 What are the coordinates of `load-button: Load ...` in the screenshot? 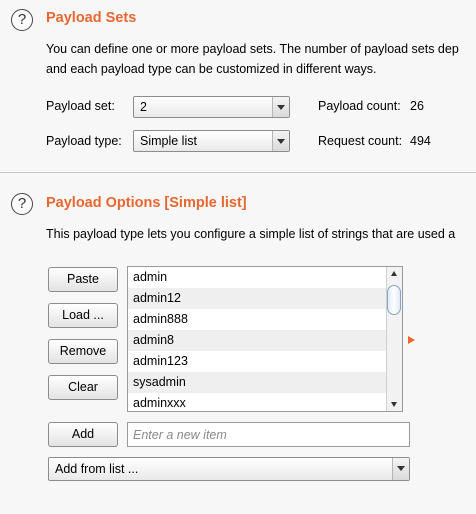 It's located at (83, 315).